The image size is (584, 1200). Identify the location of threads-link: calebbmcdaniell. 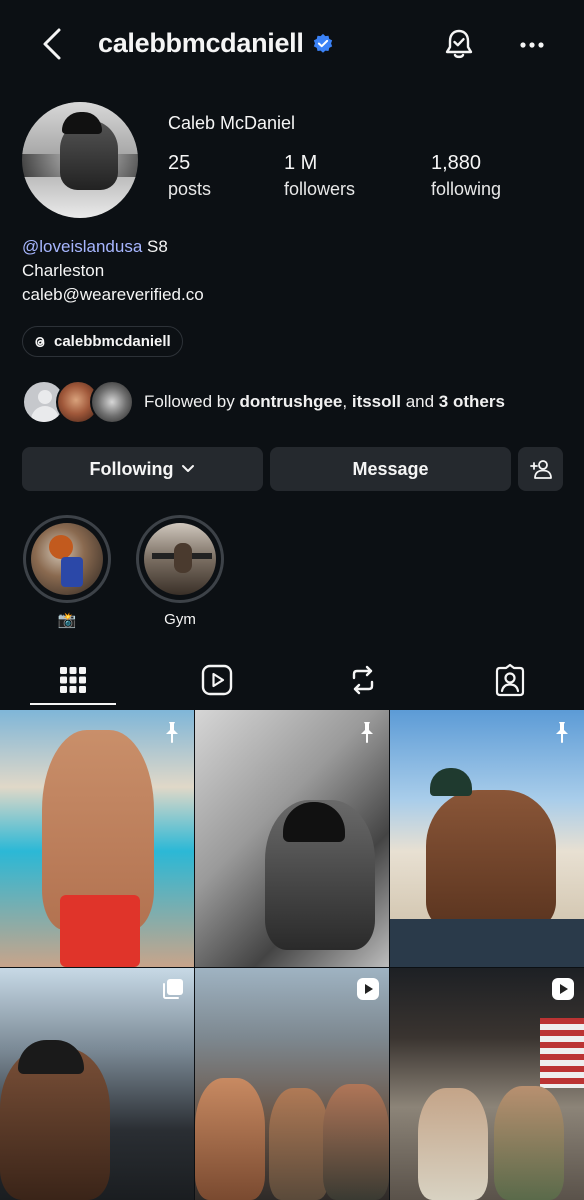
(102, 341).